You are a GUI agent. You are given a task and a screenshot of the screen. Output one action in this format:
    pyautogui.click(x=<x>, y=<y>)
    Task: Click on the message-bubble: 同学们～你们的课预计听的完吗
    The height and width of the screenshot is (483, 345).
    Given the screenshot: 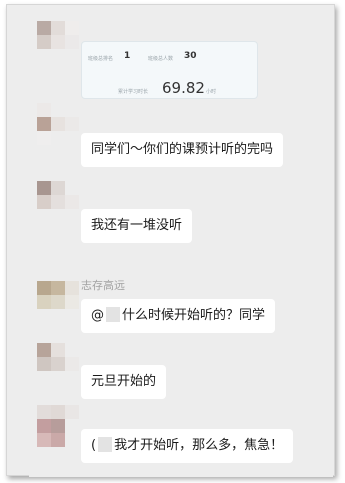 What is the action you would take?
    pyautogui.click(x=182, y=150)
    